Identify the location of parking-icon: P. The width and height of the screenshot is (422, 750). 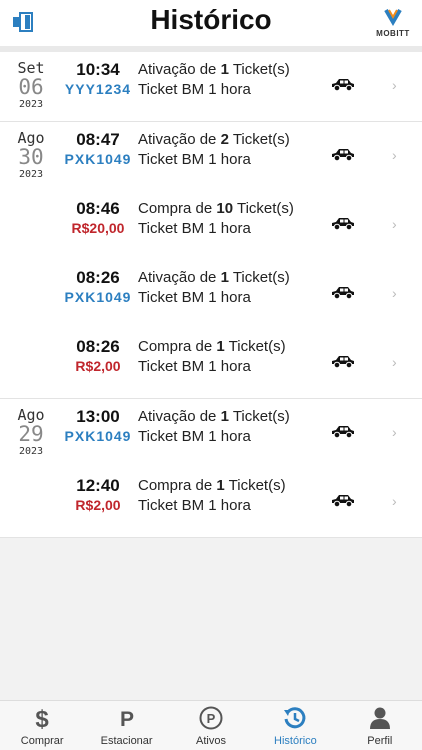
(127, 718).